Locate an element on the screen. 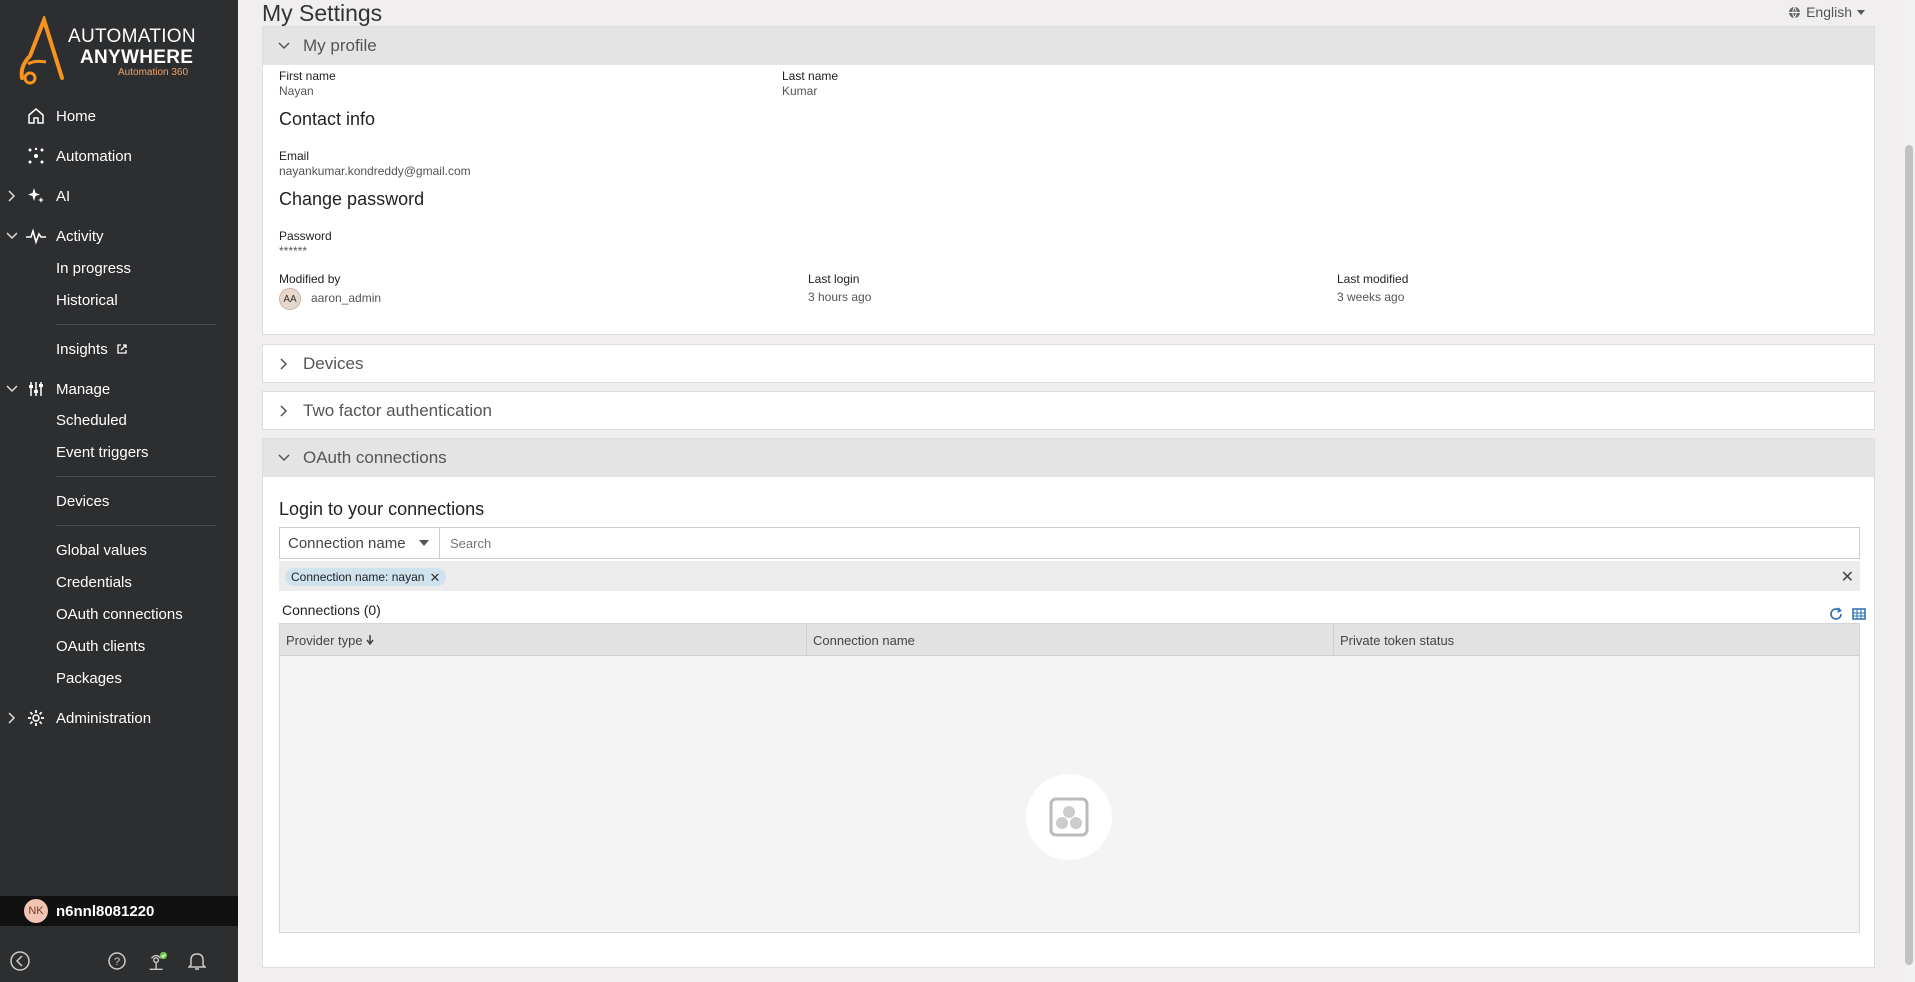 The image size is (1915, 982). panel-title: Devices is located at coordinates (333, 363).